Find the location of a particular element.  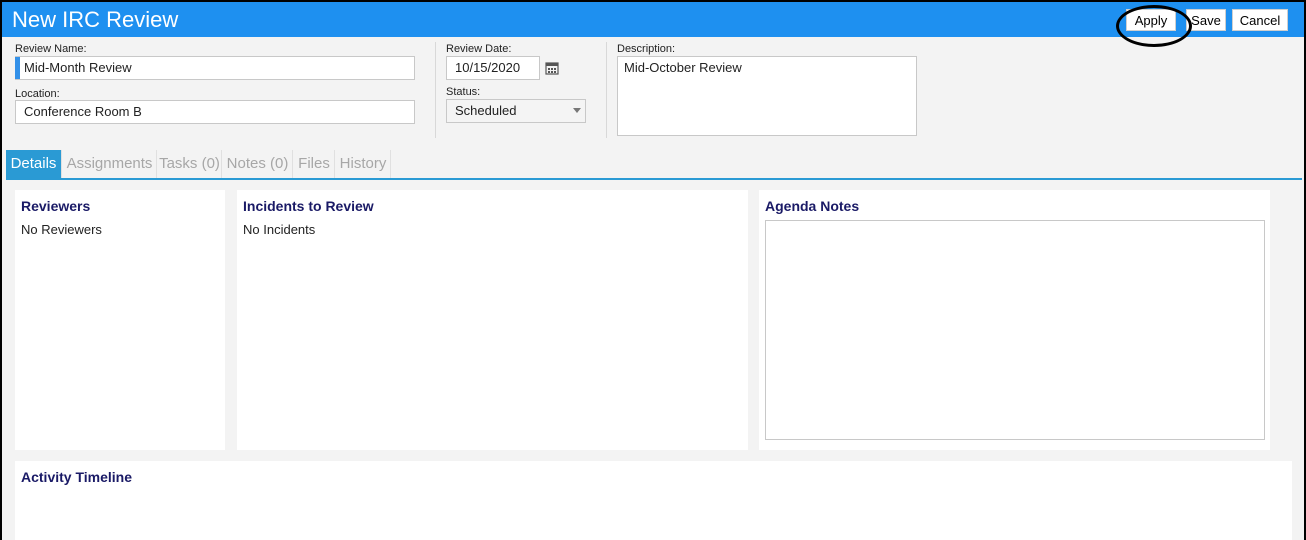

chevron-down-icon is located at coordinates (577, 110).